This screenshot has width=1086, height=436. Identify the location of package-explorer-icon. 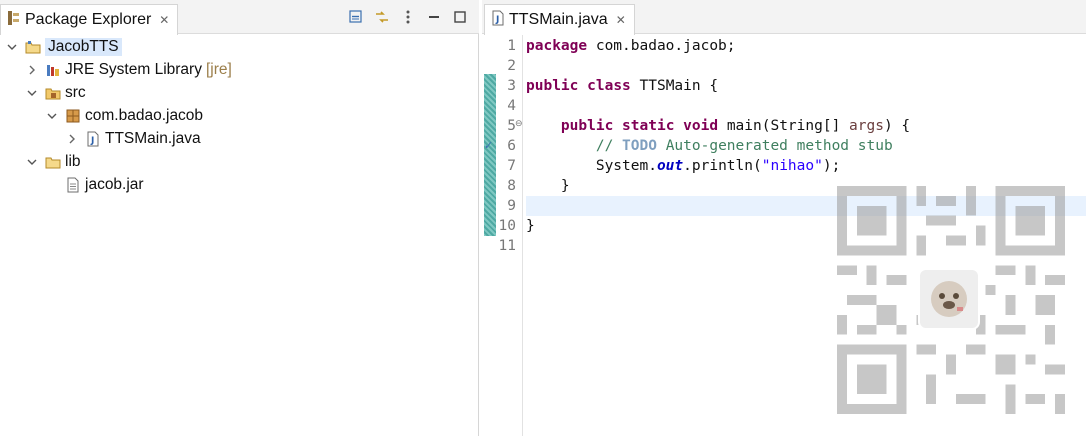
(14, 20).